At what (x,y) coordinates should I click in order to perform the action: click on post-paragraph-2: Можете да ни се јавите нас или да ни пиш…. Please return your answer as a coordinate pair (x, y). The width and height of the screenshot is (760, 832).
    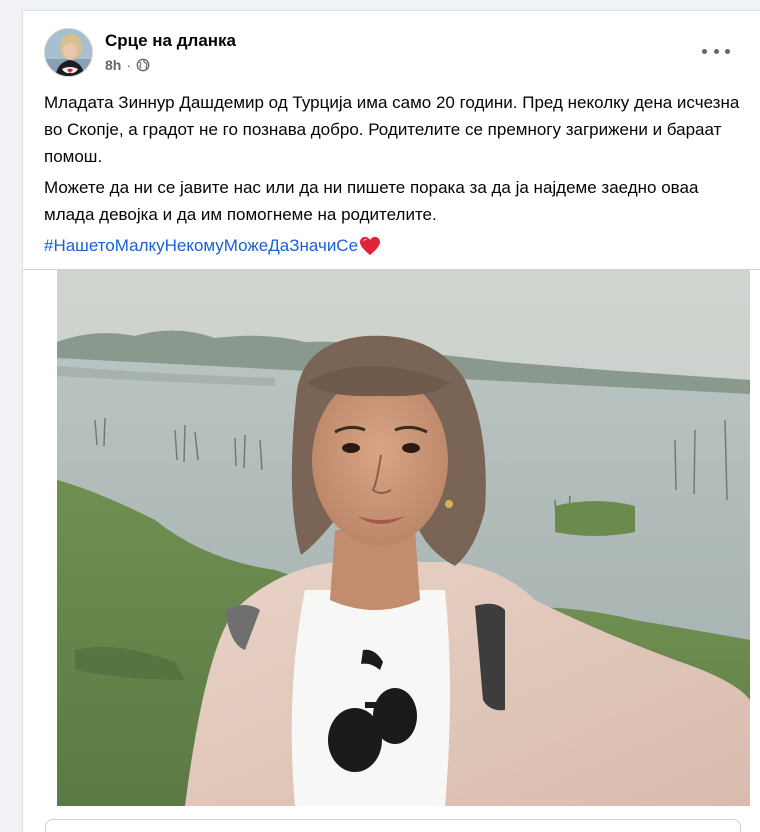
    Looking at the image, I should click on (371, 201).